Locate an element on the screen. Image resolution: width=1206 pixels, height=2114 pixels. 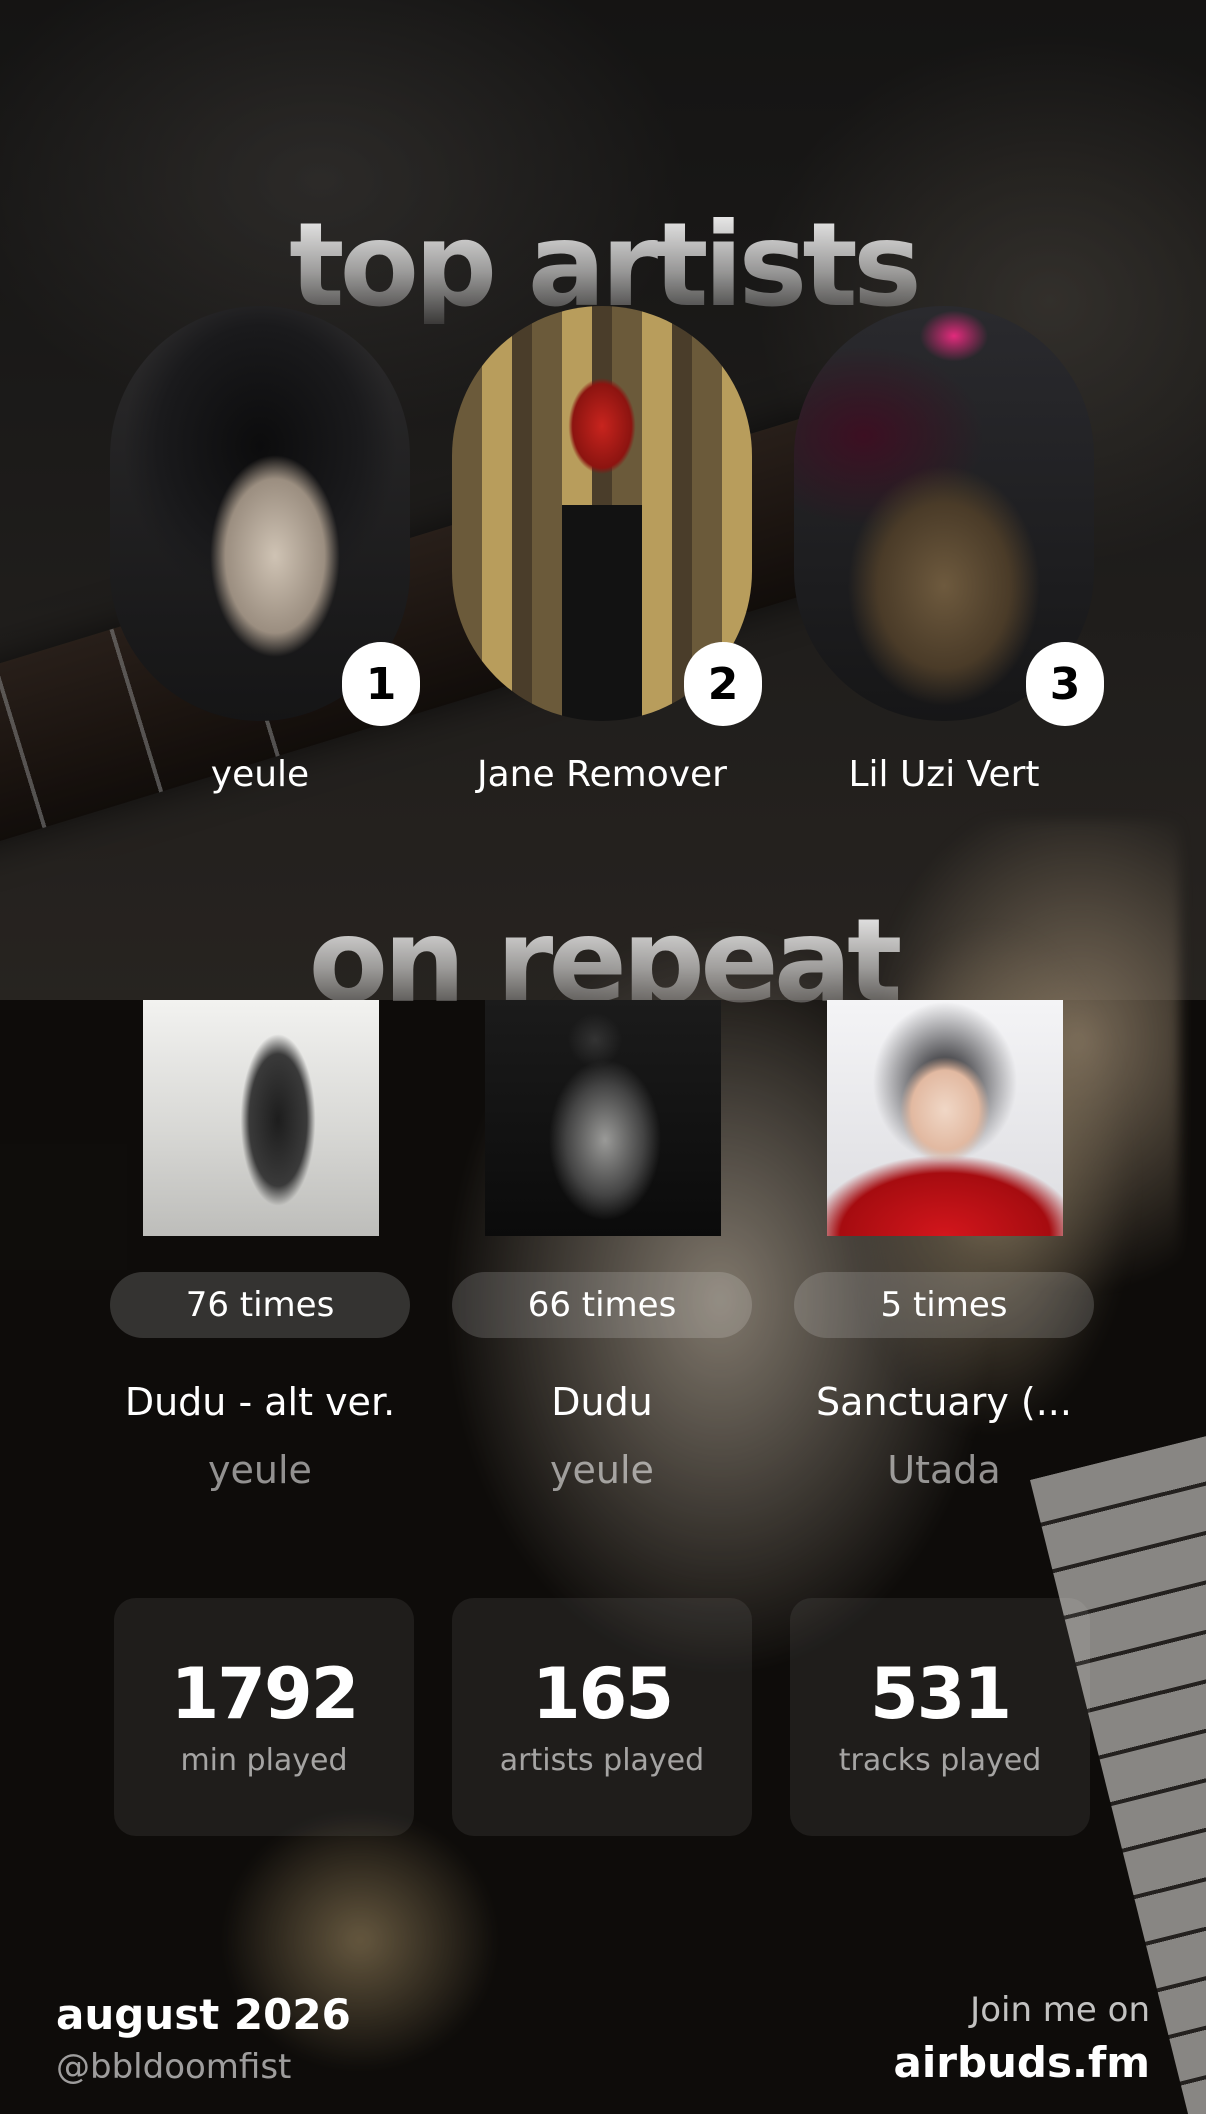
stat-card-tracks: 531 tracks played is located at coordinates (940, 1717).